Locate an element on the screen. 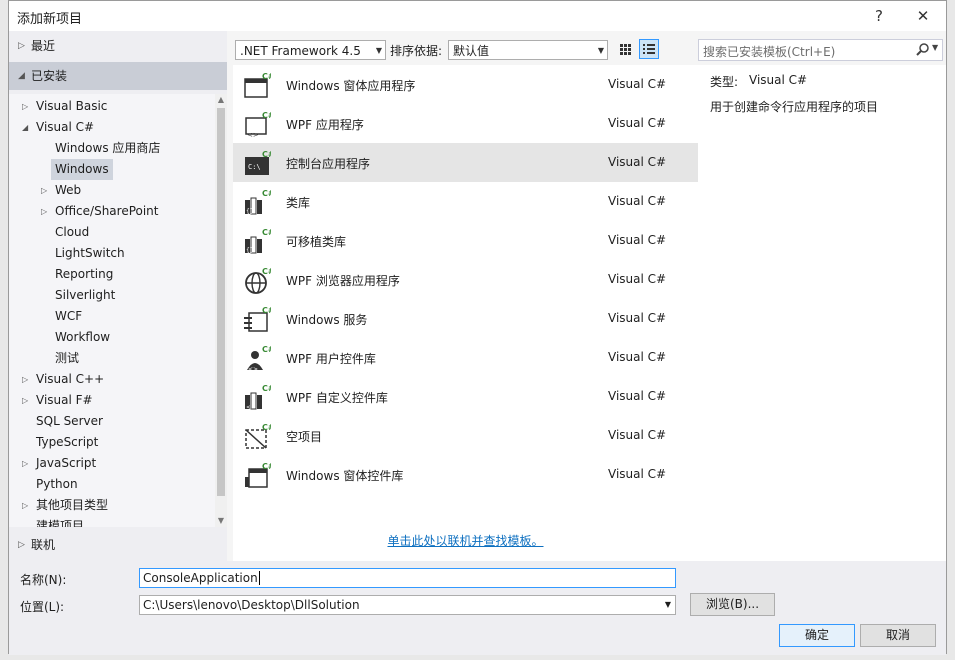  search-icon is located at coordinates (923, 50).